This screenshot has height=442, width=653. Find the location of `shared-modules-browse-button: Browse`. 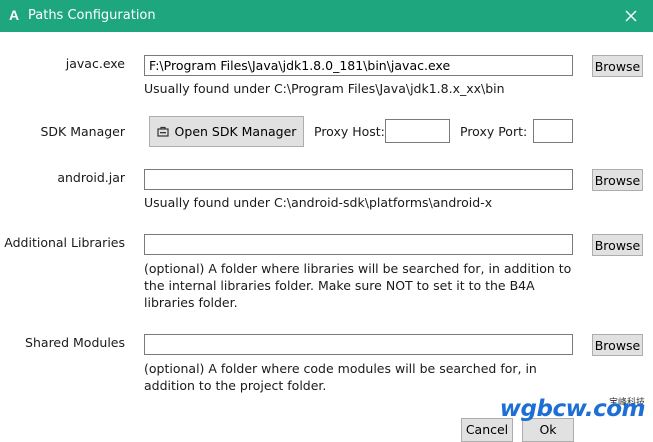

shared-modules-browse-button: Browse is located at coordinates (617, 345).